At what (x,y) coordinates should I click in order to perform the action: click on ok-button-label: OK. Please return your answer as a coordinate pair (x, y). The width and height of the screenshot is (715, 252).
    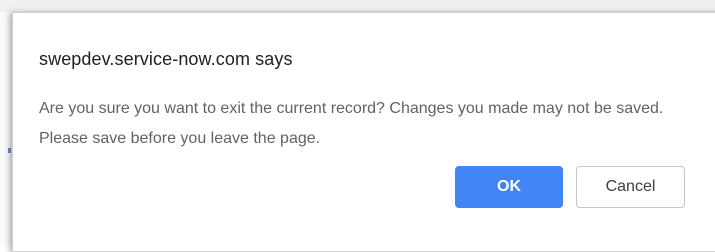
    Looking at the image, I should click on (509, 186).